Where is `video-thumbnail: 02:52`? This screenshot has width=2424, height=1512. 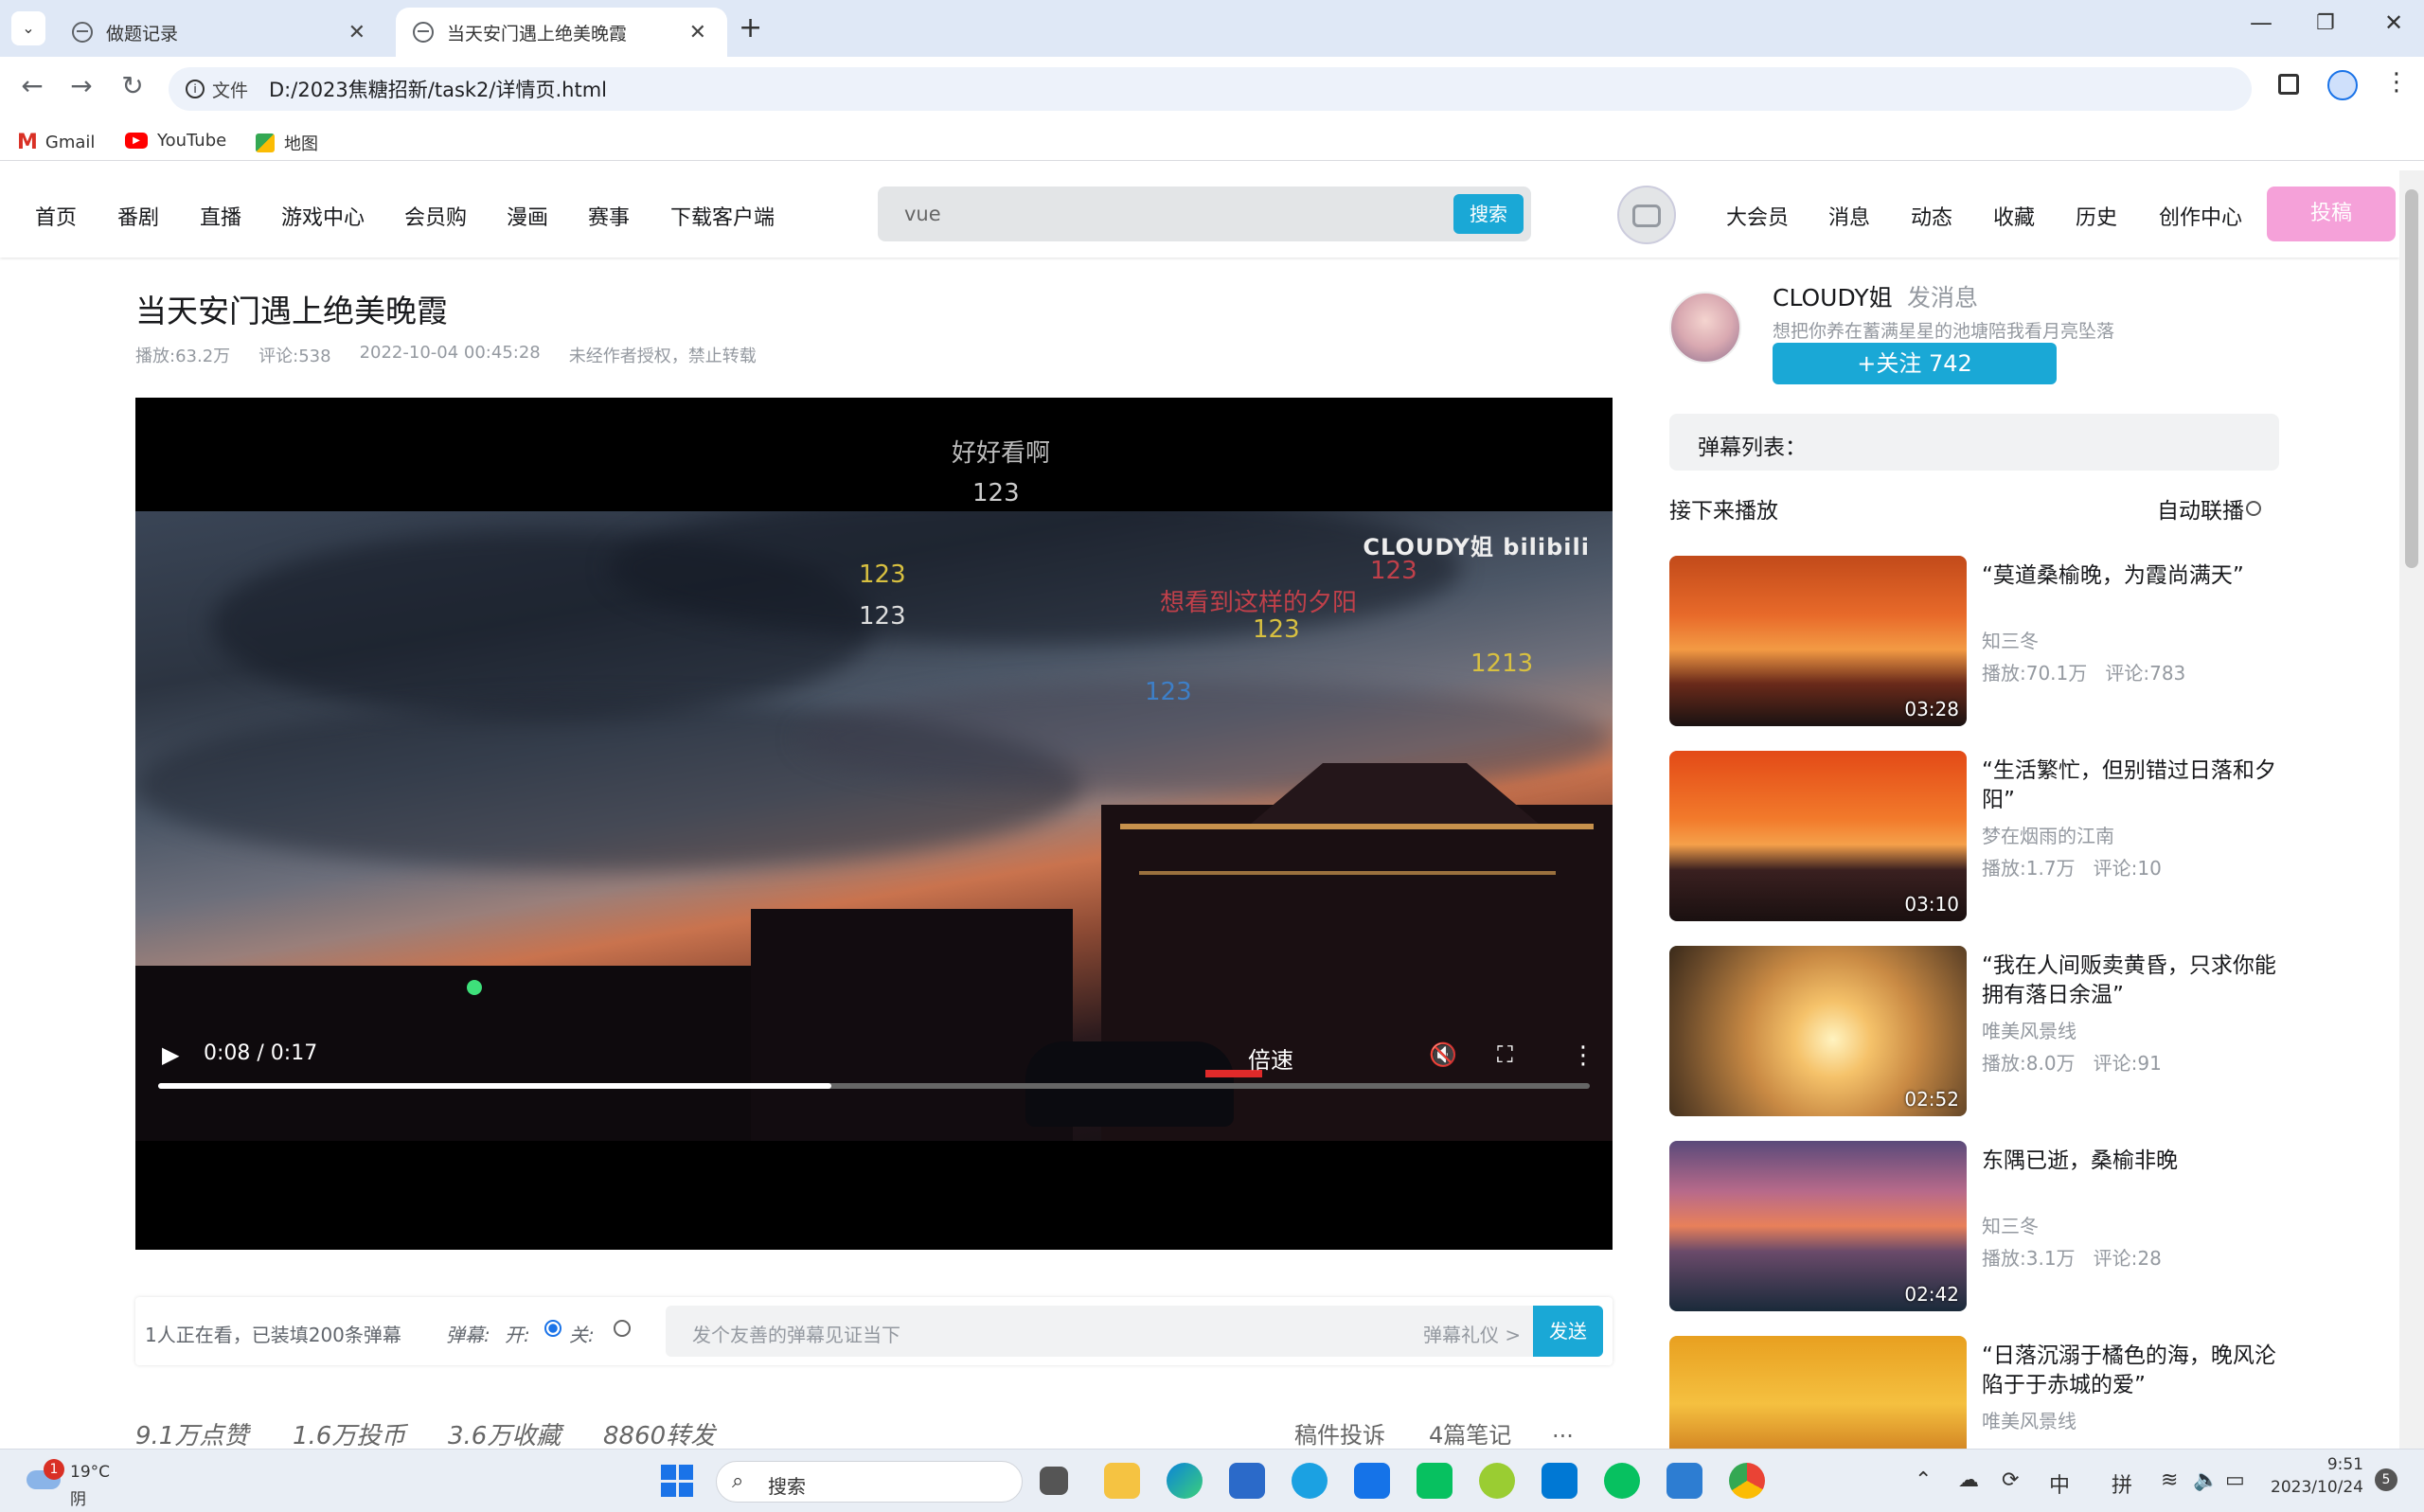
video-thumbnail: 02:52 is located at coordinates (1818, 1031).